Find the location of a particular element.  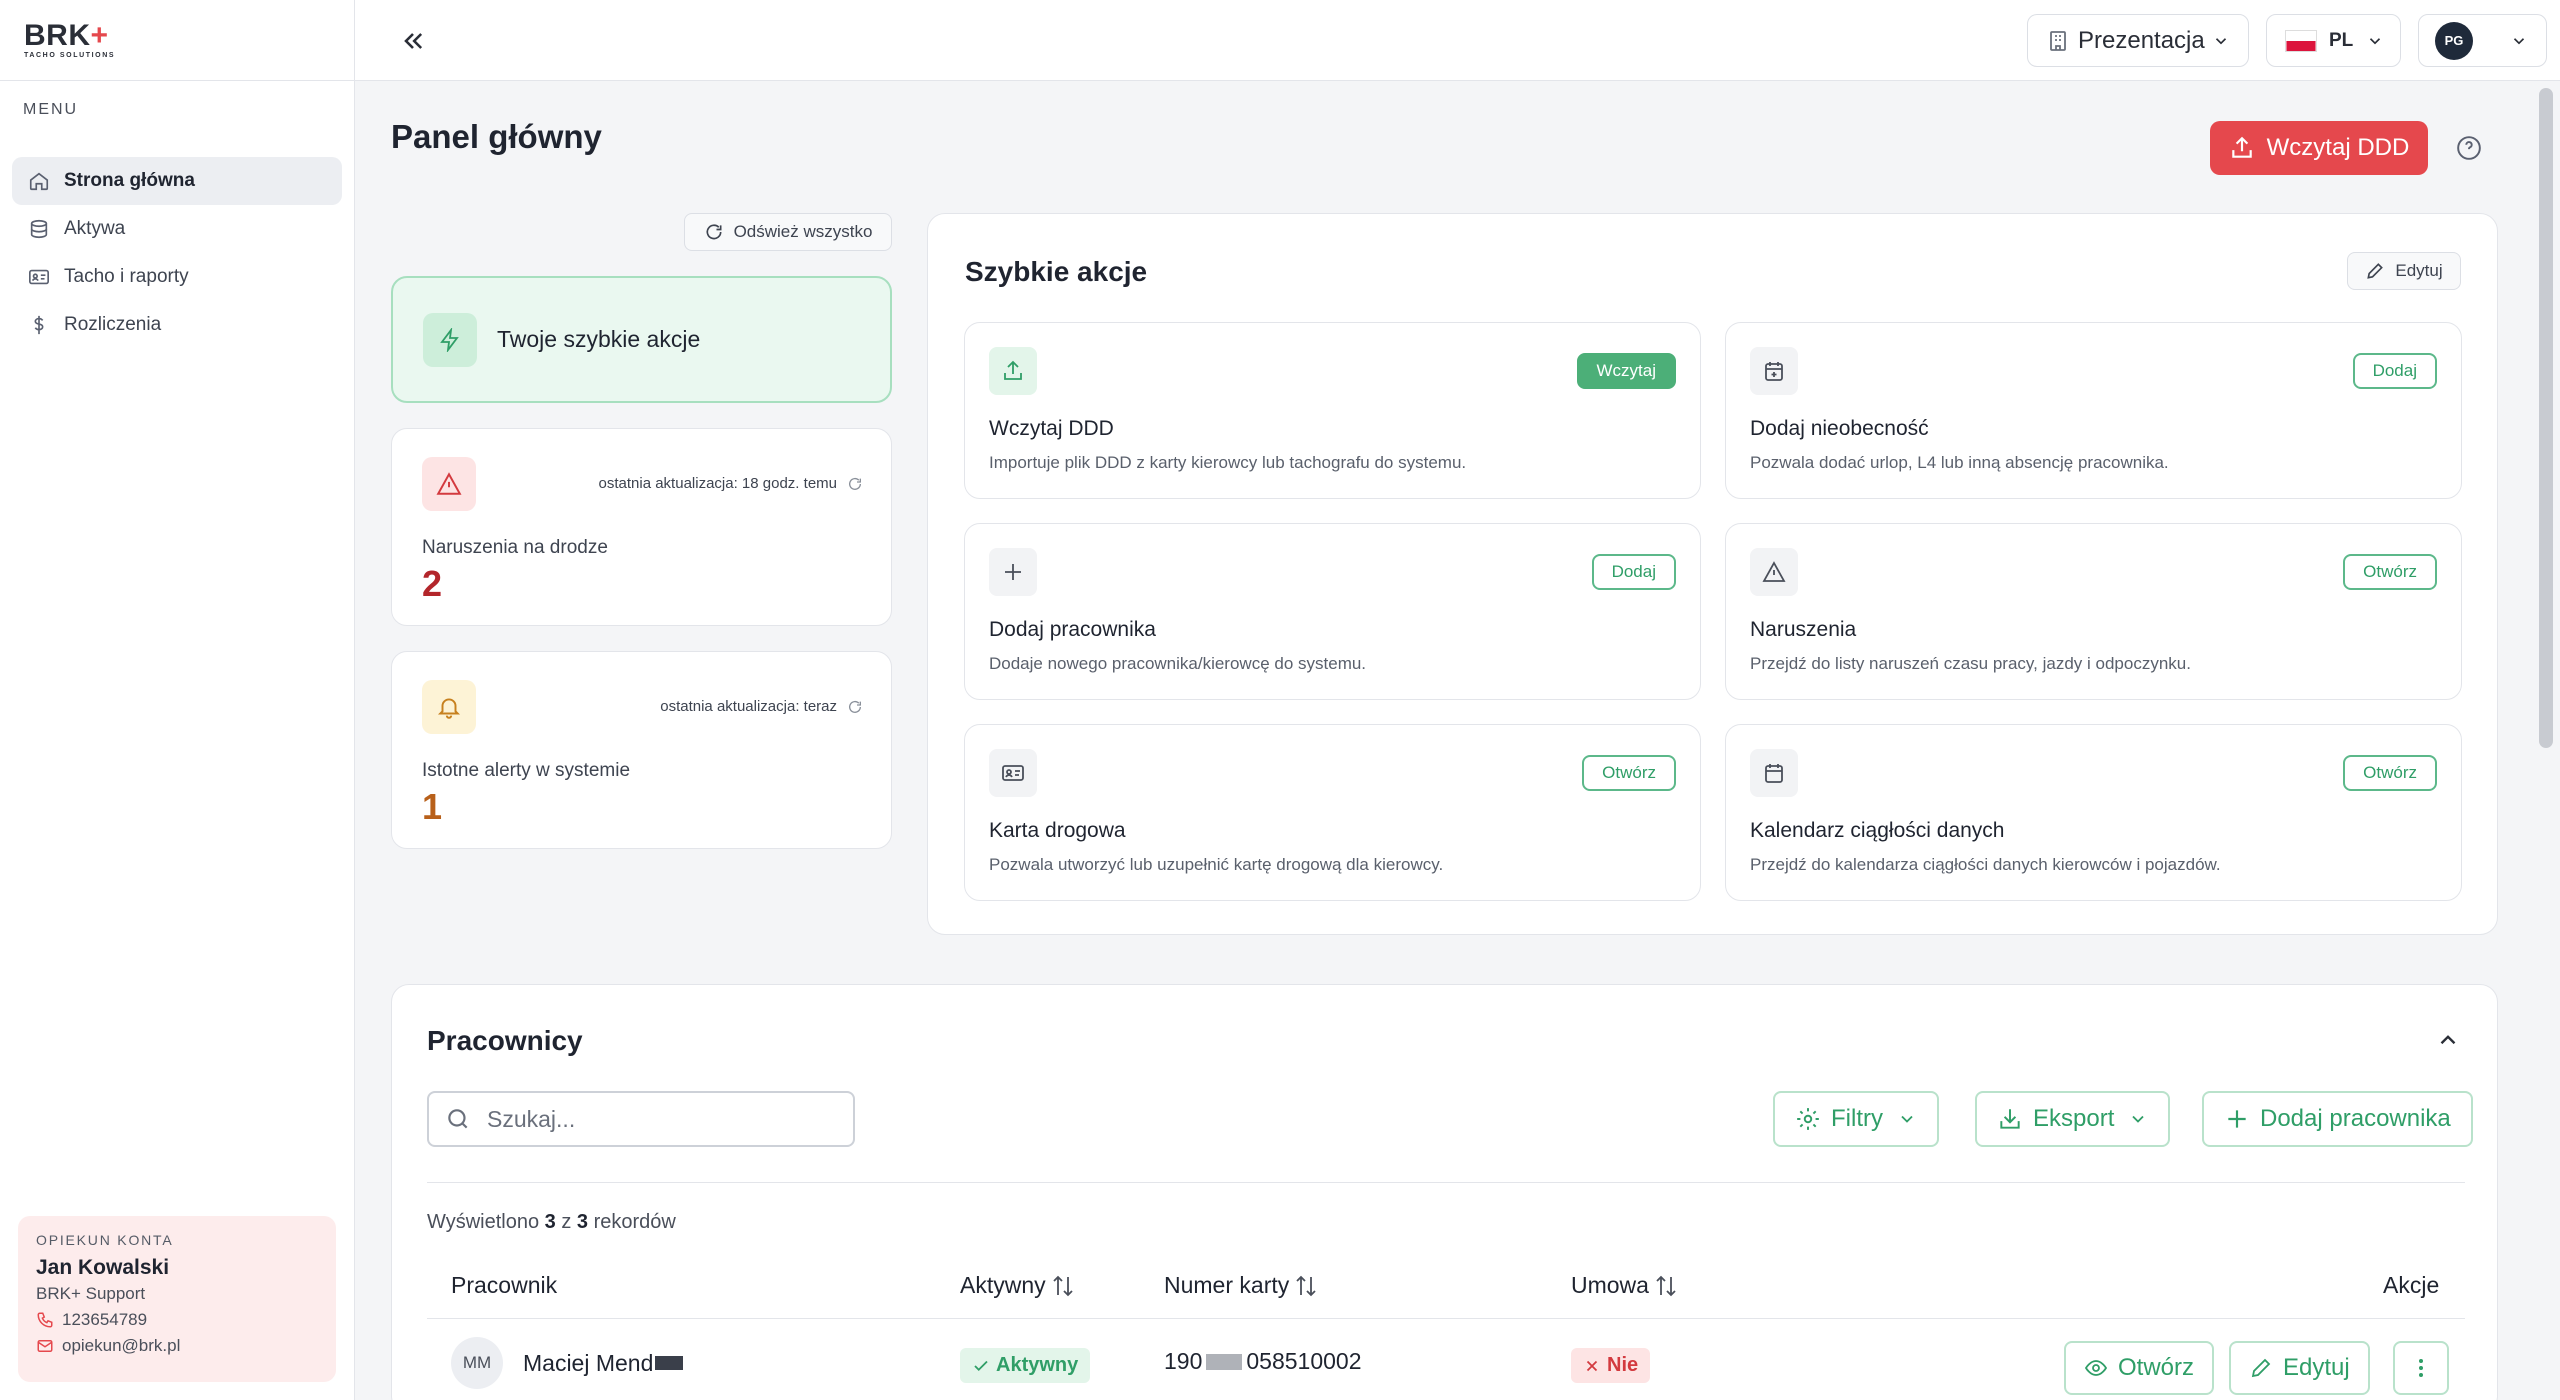

sidebar-item-billing: Rozliczenia is located at coordinates (177, 325).